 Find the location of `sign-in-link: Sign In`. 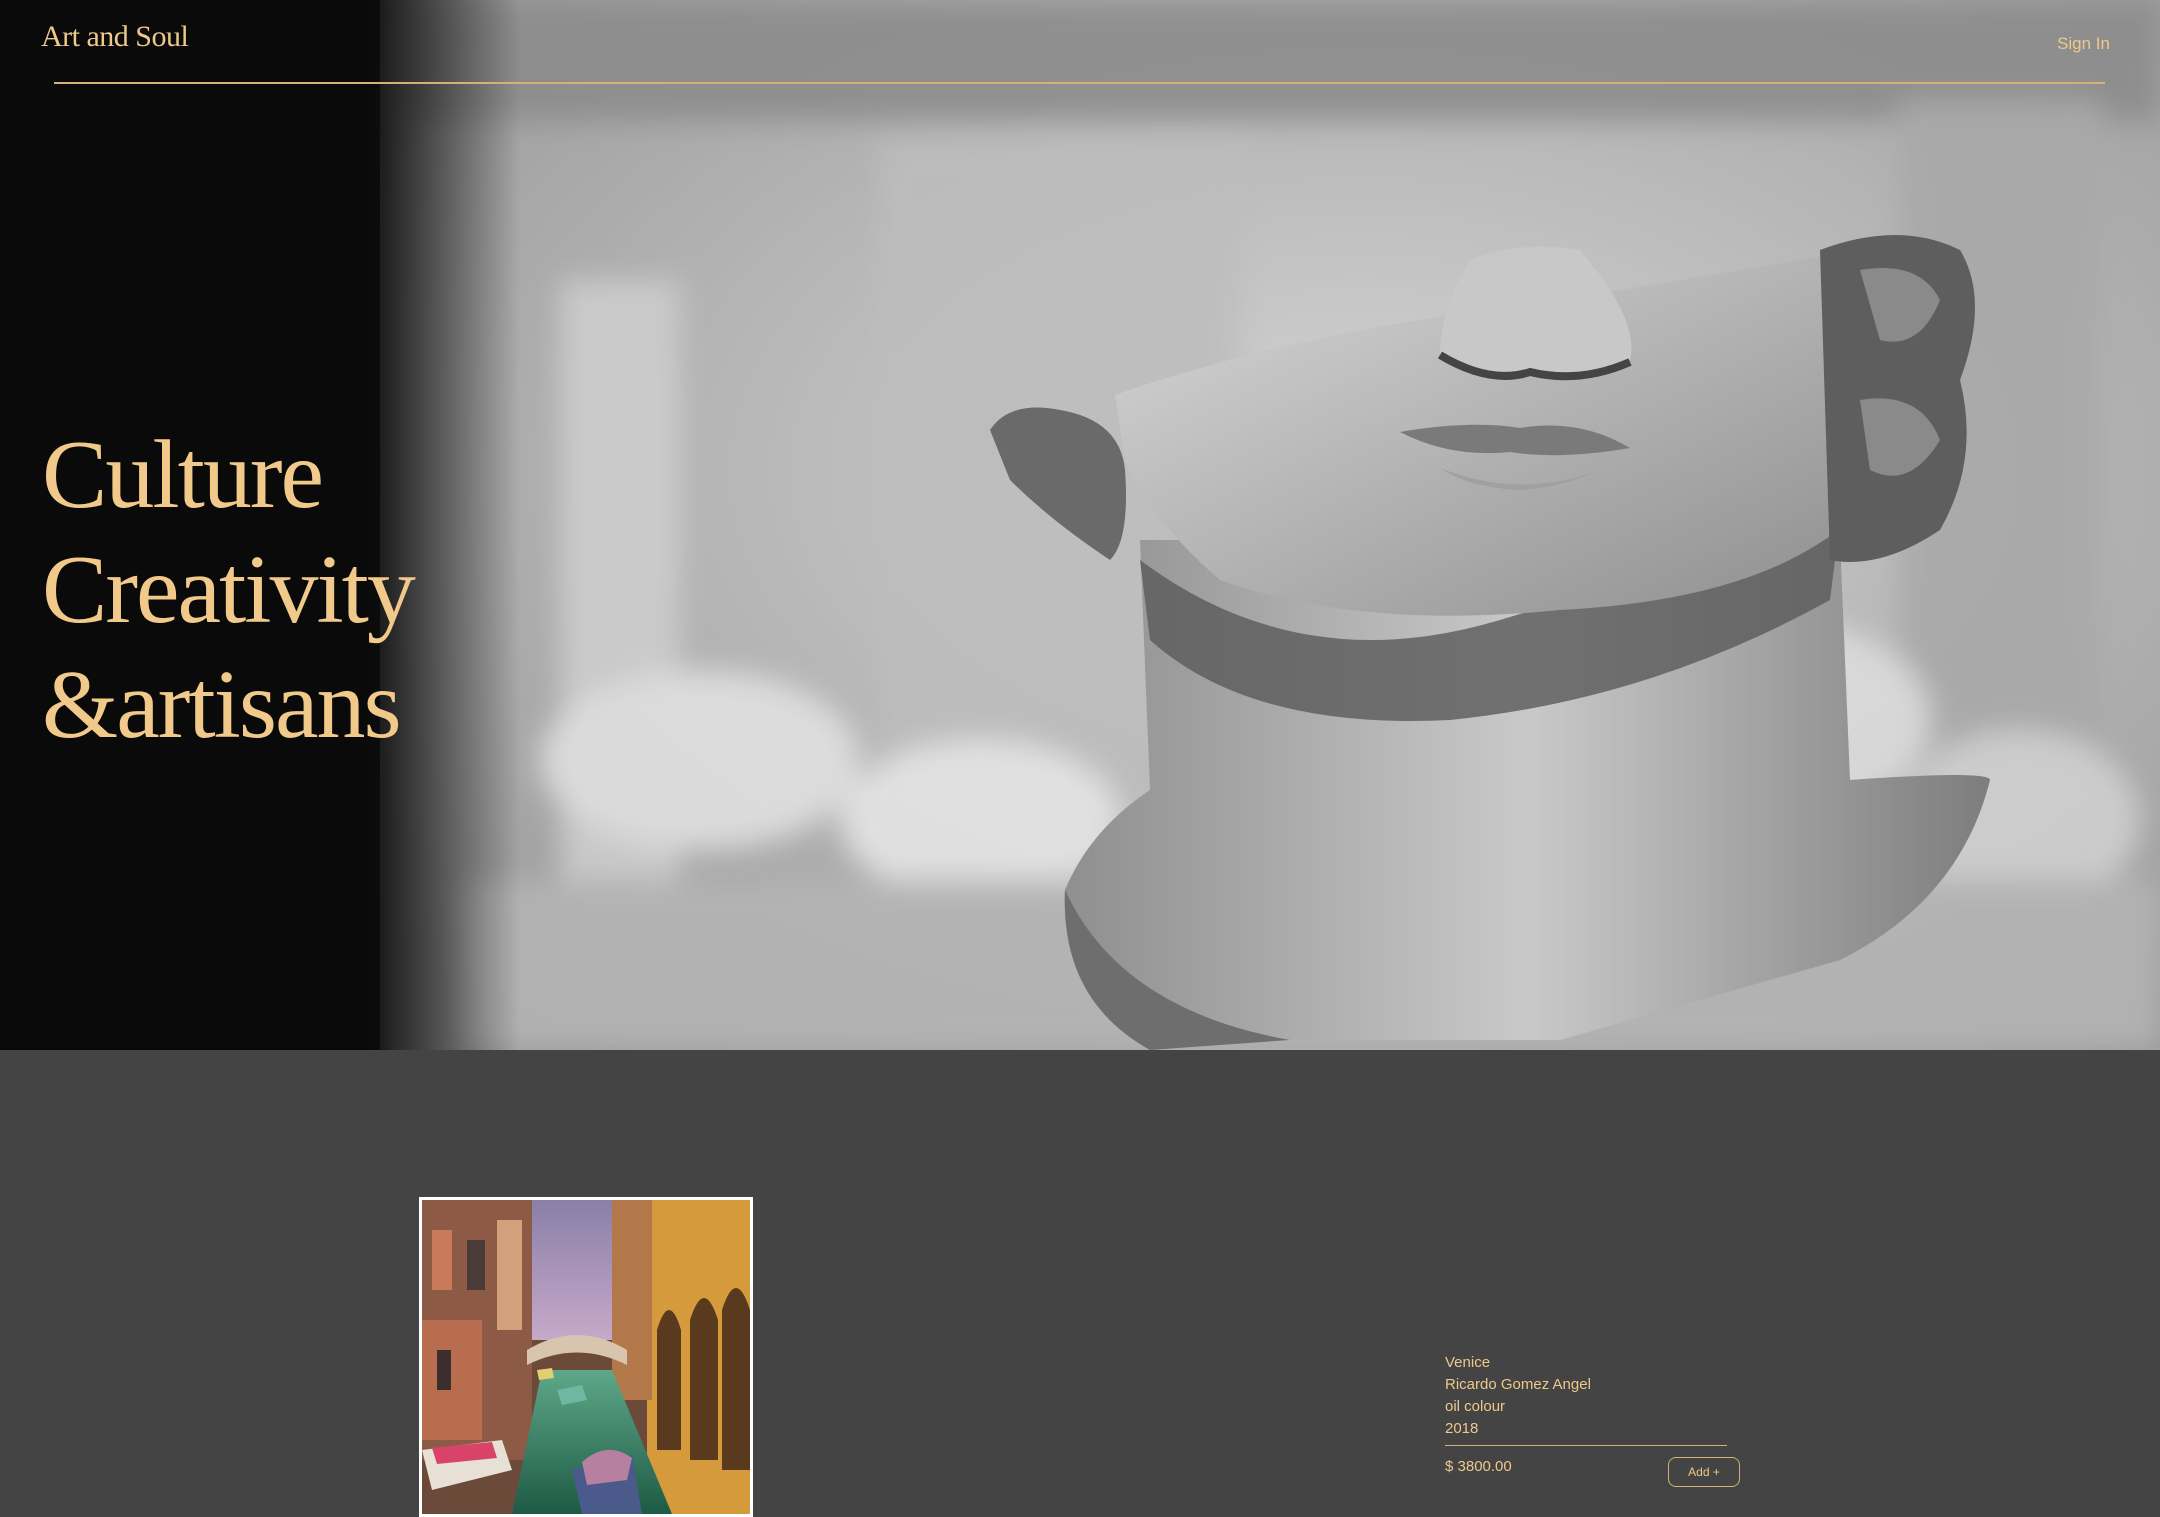

sign-in-link: Sign In is located at coordinates (2083, 44).